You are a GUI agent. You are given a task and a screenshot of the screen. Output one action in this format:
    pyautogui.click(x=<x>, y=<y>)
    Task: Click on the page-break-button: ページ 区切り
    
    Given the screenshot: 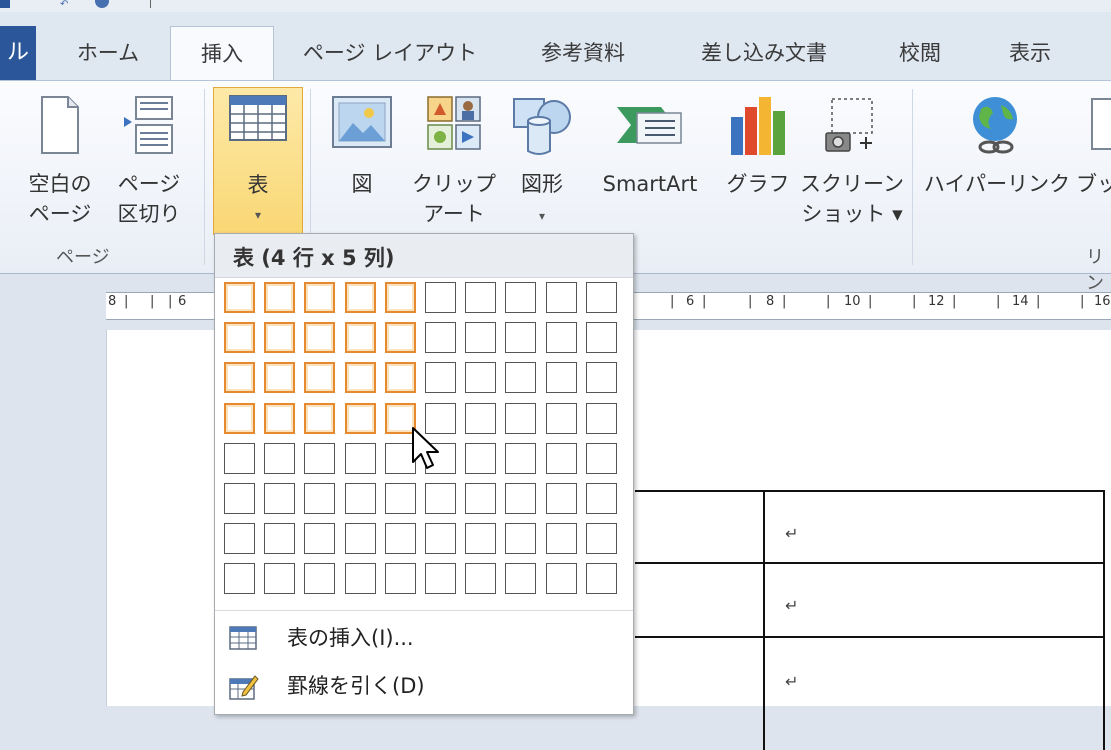 What is the action you would take?
    pyautogui.click(x=149, y=164)
    